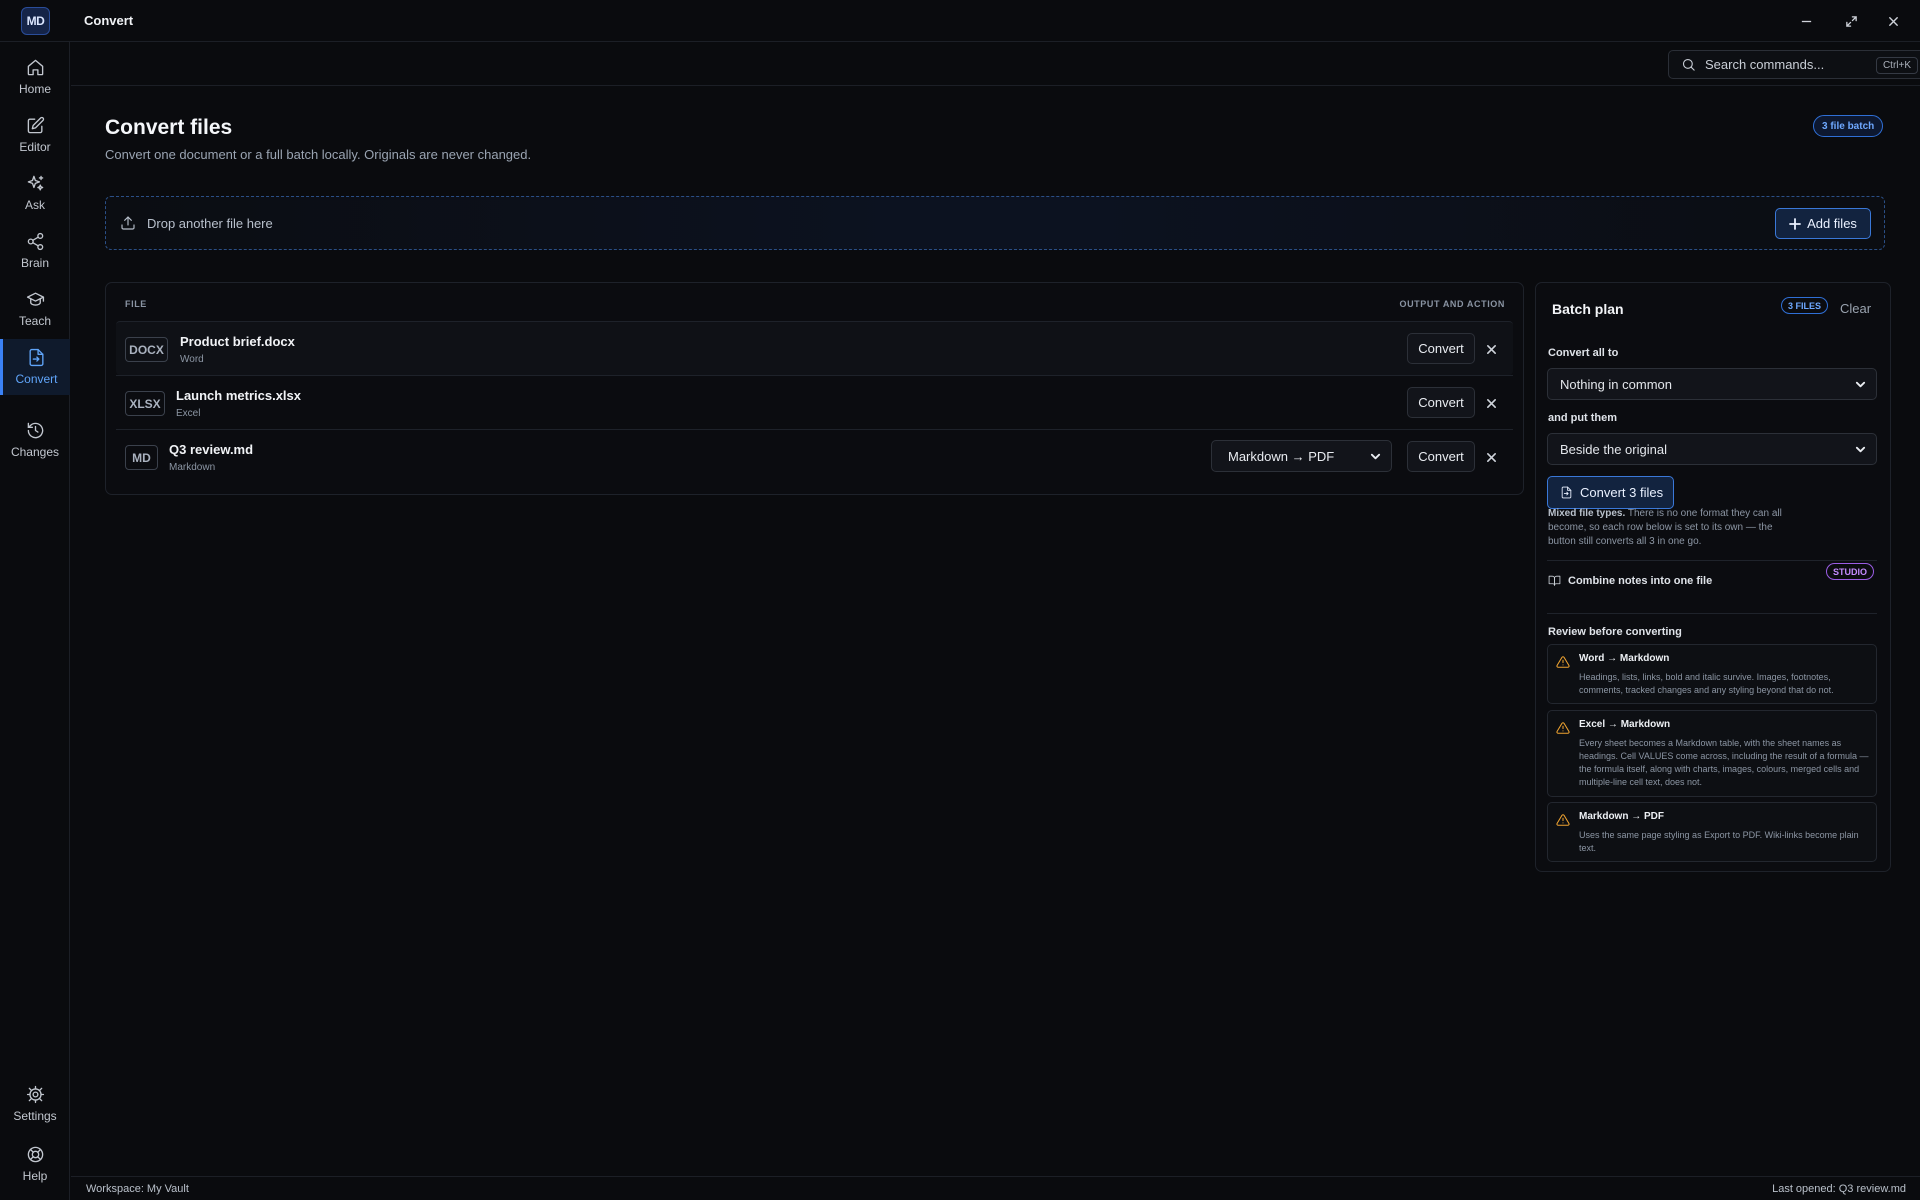  What do you see at coordinates (1583, 353) in the screenshot?
I see `convert-all-label: Convert all to` at bounding box center [1583, 353].